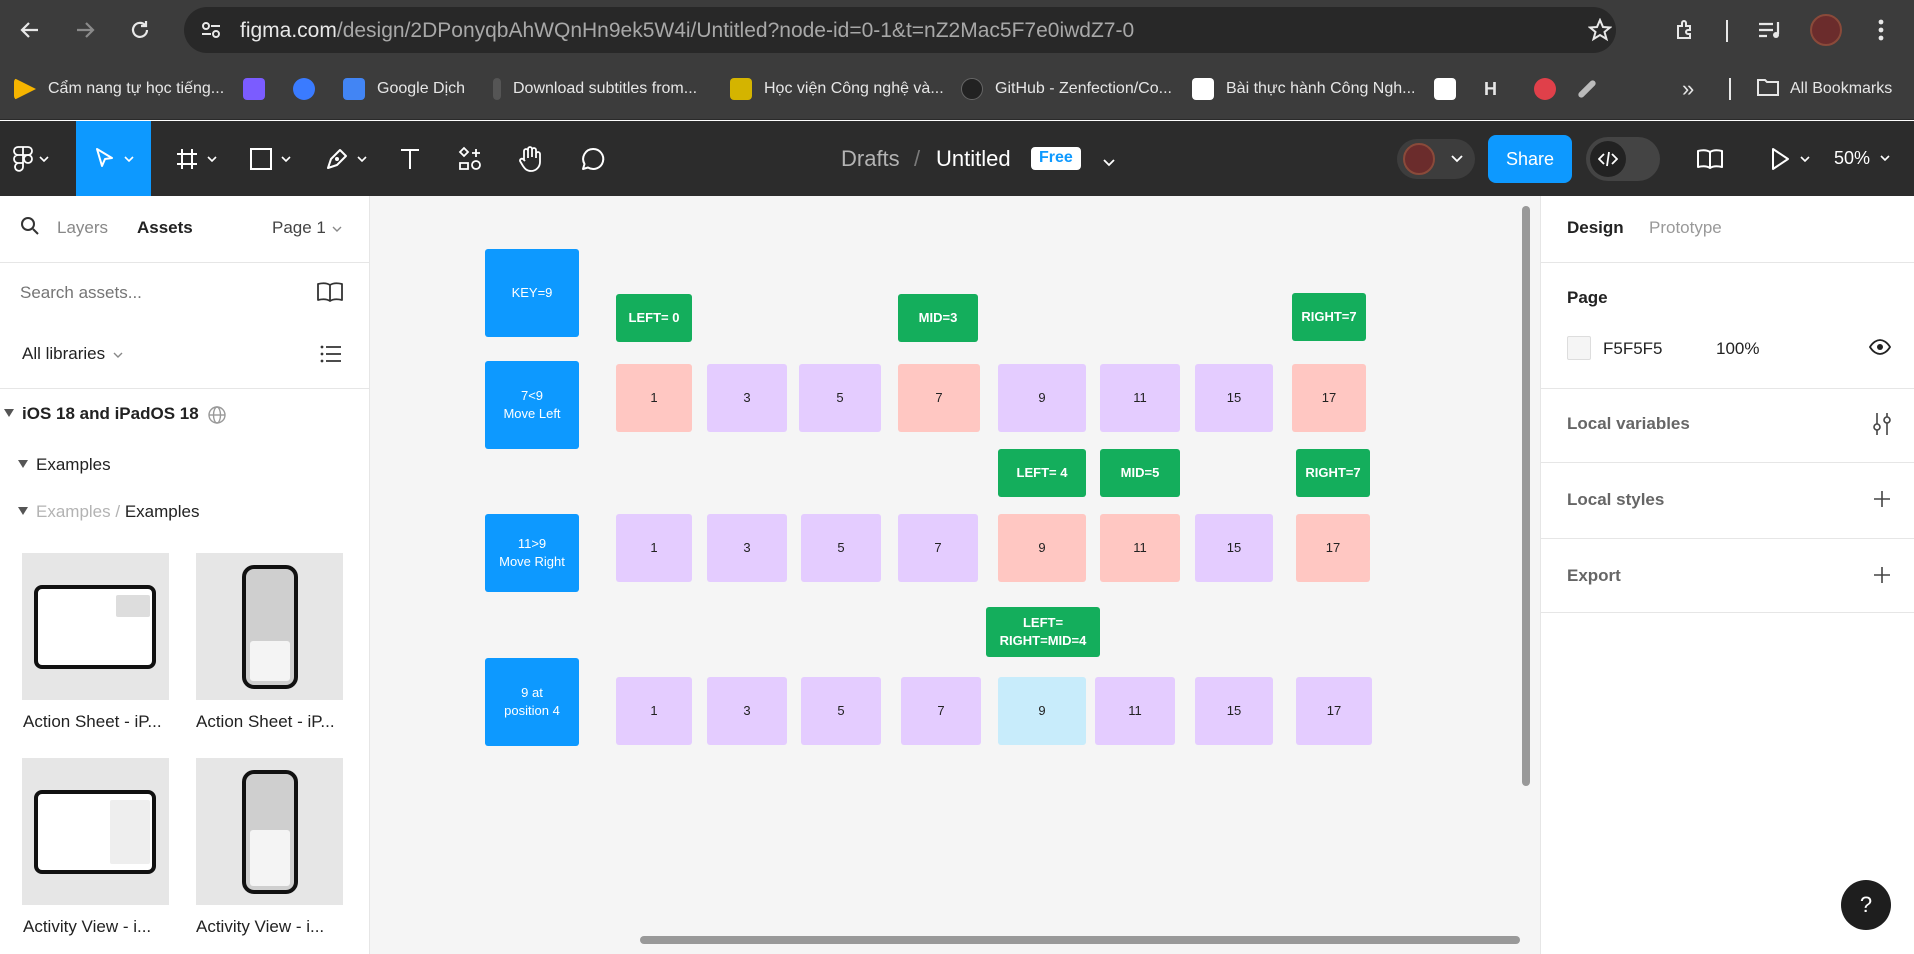 This screenshot has width=1914, height=954. What do you see at coordinates (1056, 158) in the screenshot?
I see `plan-badge: Free` at bounding box center [1056, 158].